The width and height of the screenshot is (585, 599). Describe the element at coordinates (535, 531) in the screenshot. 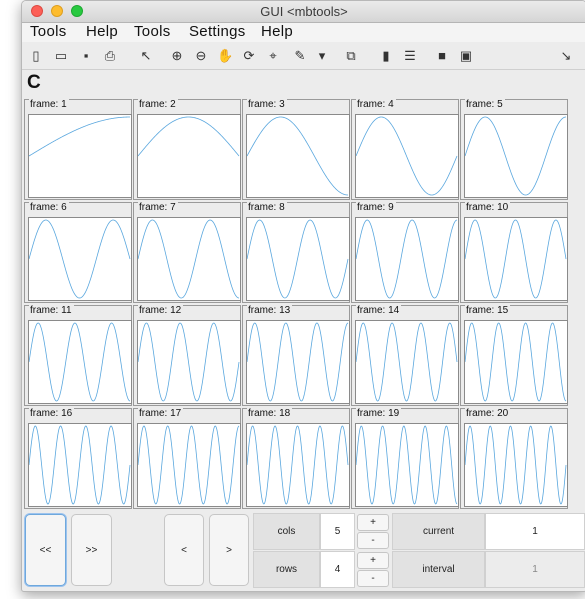

I see `current-field: 1` at that location.